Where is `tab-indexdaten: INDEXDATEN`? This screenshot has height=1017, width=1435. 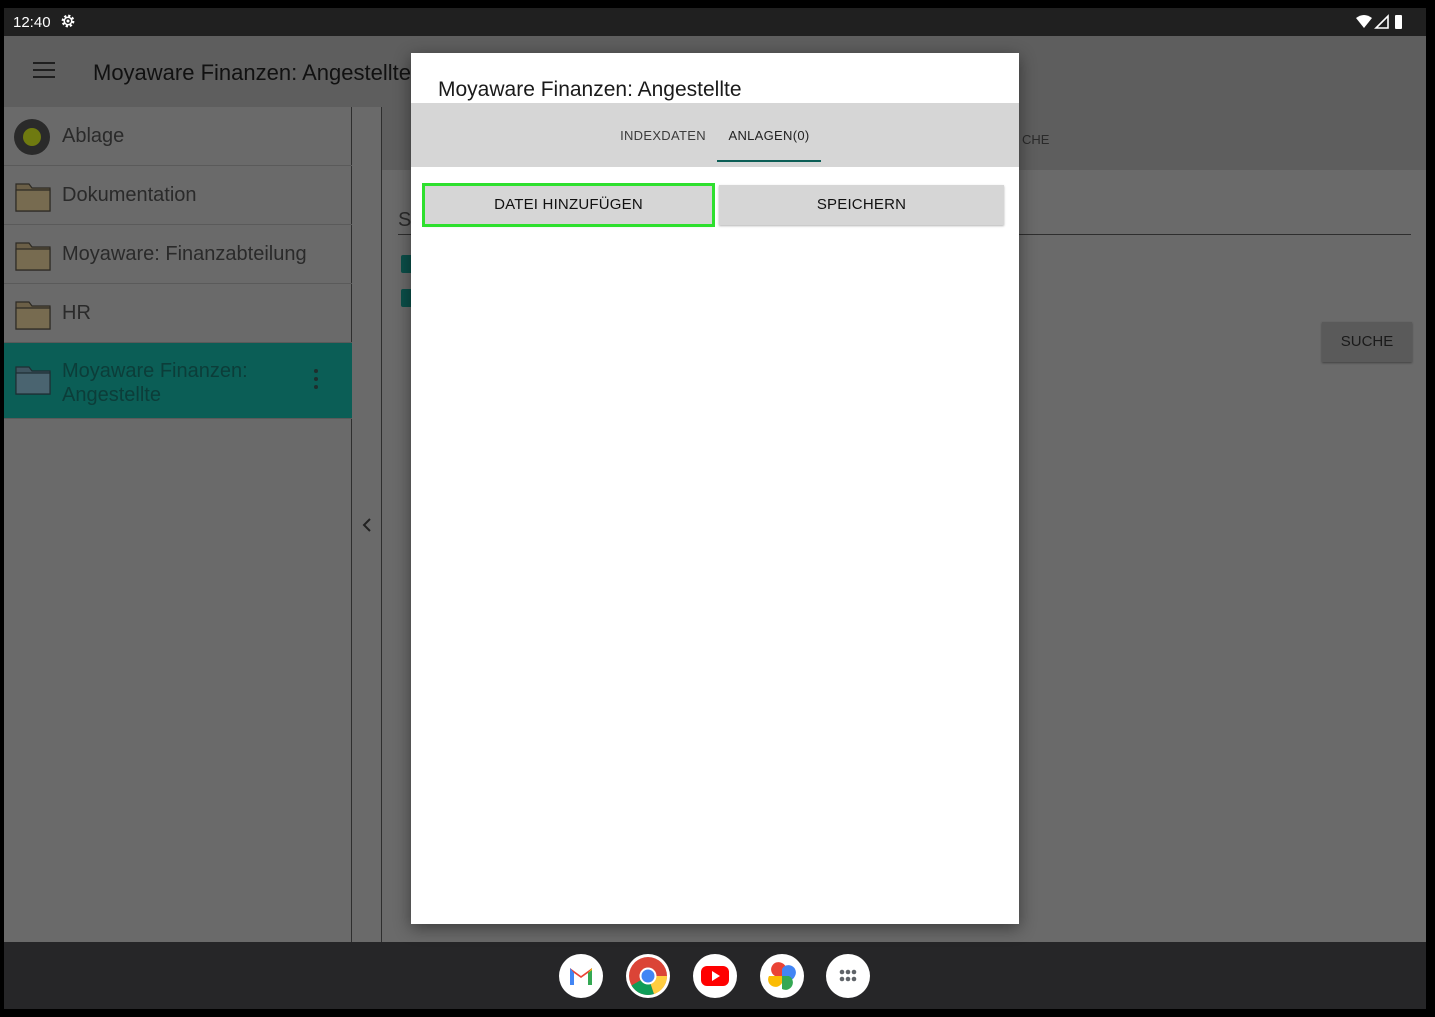 tab-indexdaten: INDEXDATEN is located at coordinates (663, 135).